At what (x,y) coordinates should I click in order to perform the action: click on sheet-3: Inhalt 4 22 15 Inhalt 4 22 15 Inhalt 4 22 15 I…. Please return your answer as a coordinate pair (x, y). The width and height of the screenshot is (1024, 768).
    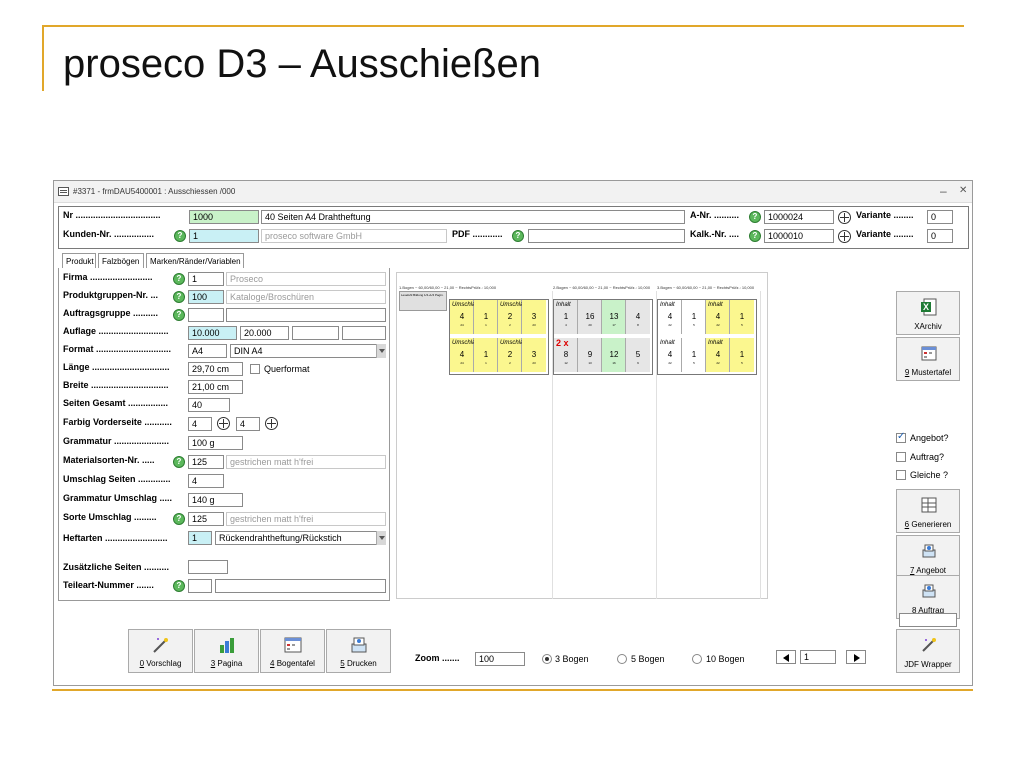
    Looking at the image, I should click on (707, 337).